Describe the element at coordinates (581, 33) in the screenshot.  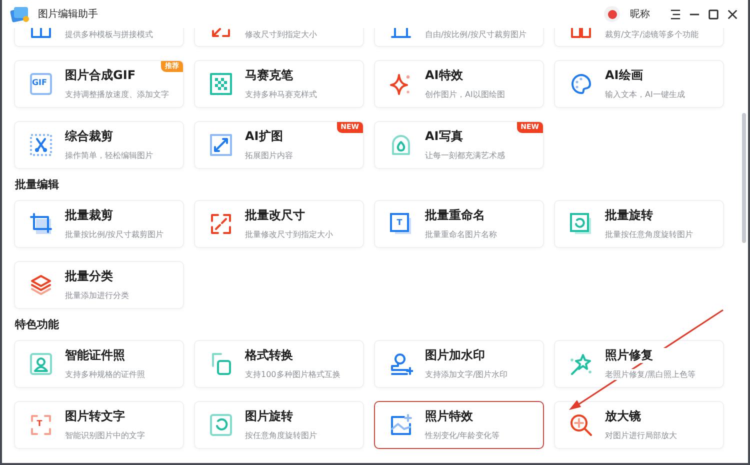
I see `filter-icon` at that location.